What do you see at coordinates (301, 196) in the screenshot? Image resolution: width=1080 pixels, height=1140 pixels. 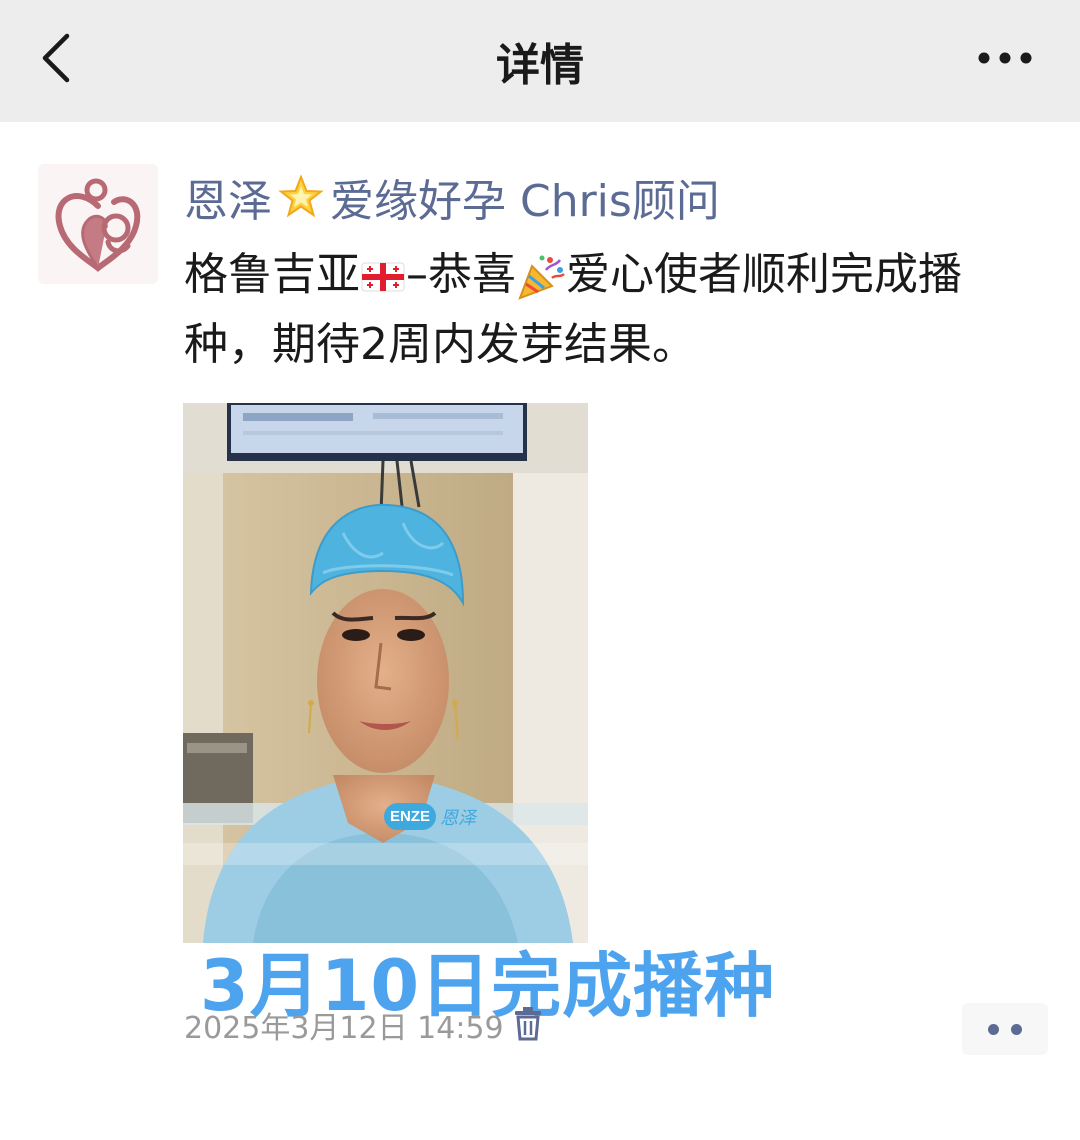 I see `glowing-star-icon` at bounding box center [301, 196].